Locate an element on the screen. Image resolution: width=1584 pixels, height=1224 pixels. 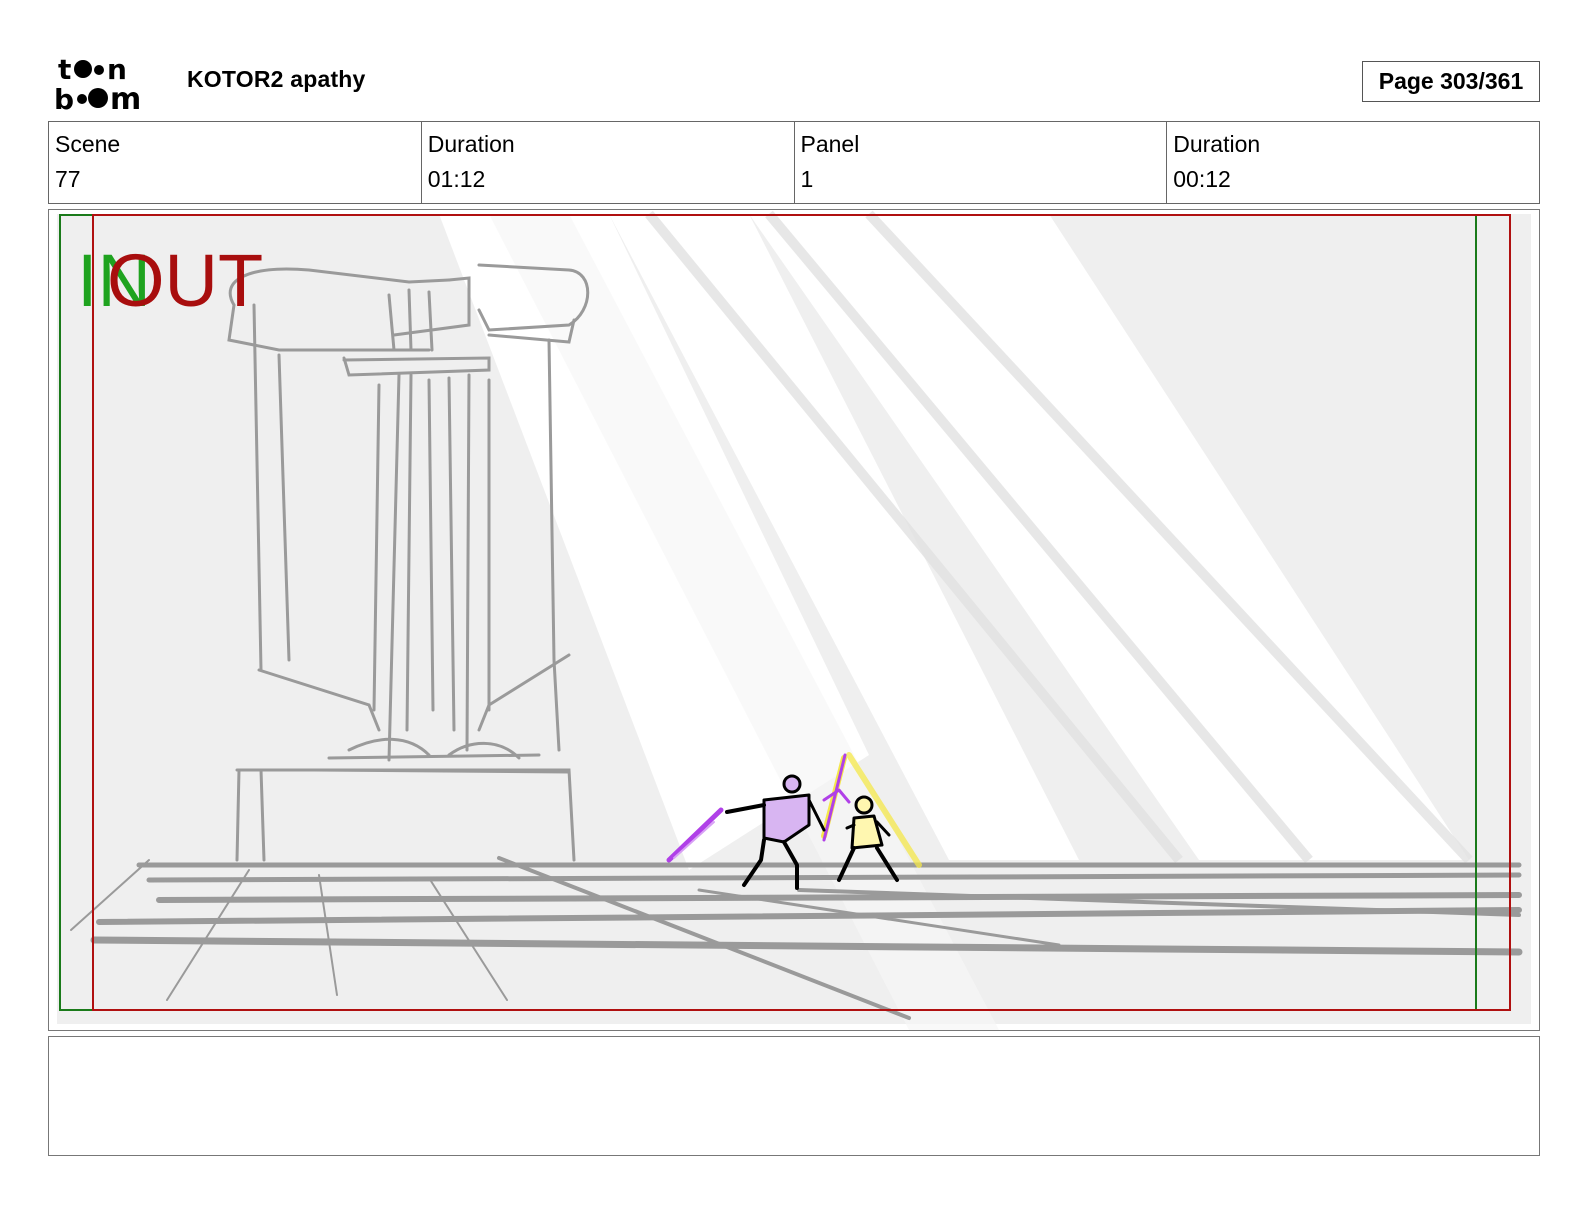
out-marker: OUT is located at coordinates (185, 280).